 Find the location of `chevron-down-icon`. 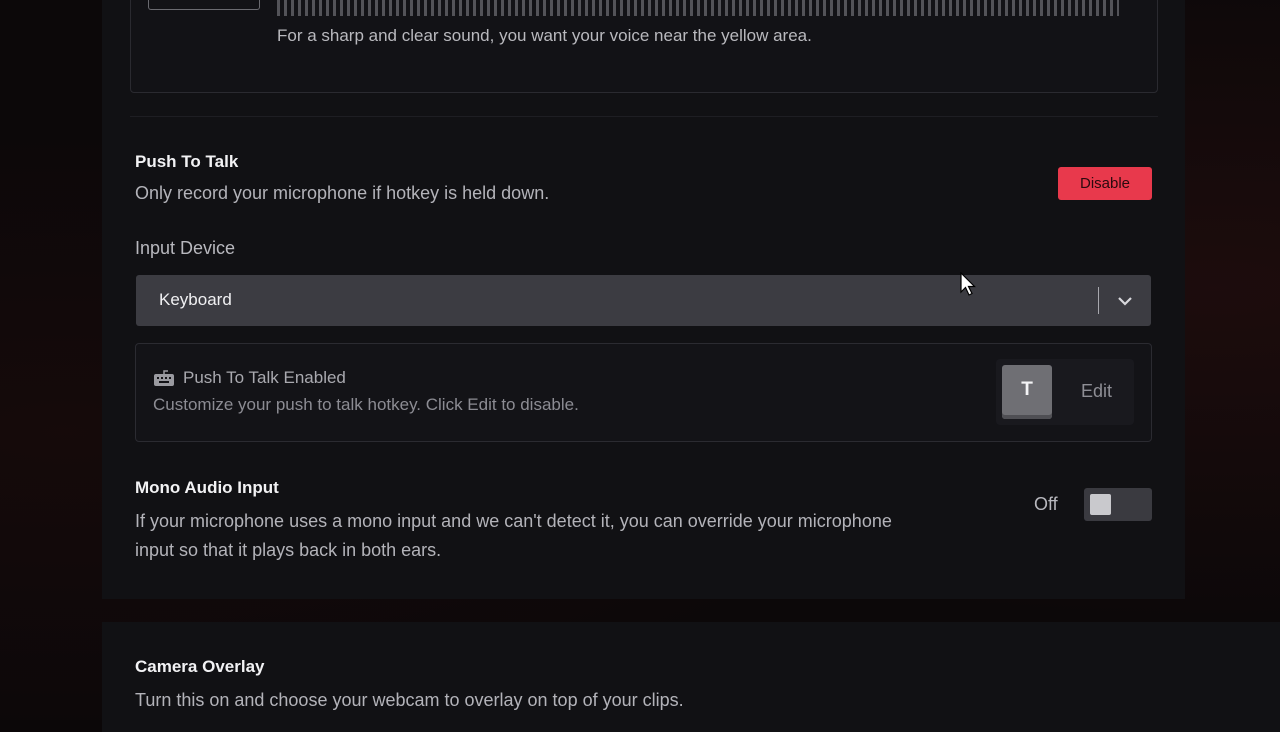

chevron-down-icon is located at coordinates (1125, 301).